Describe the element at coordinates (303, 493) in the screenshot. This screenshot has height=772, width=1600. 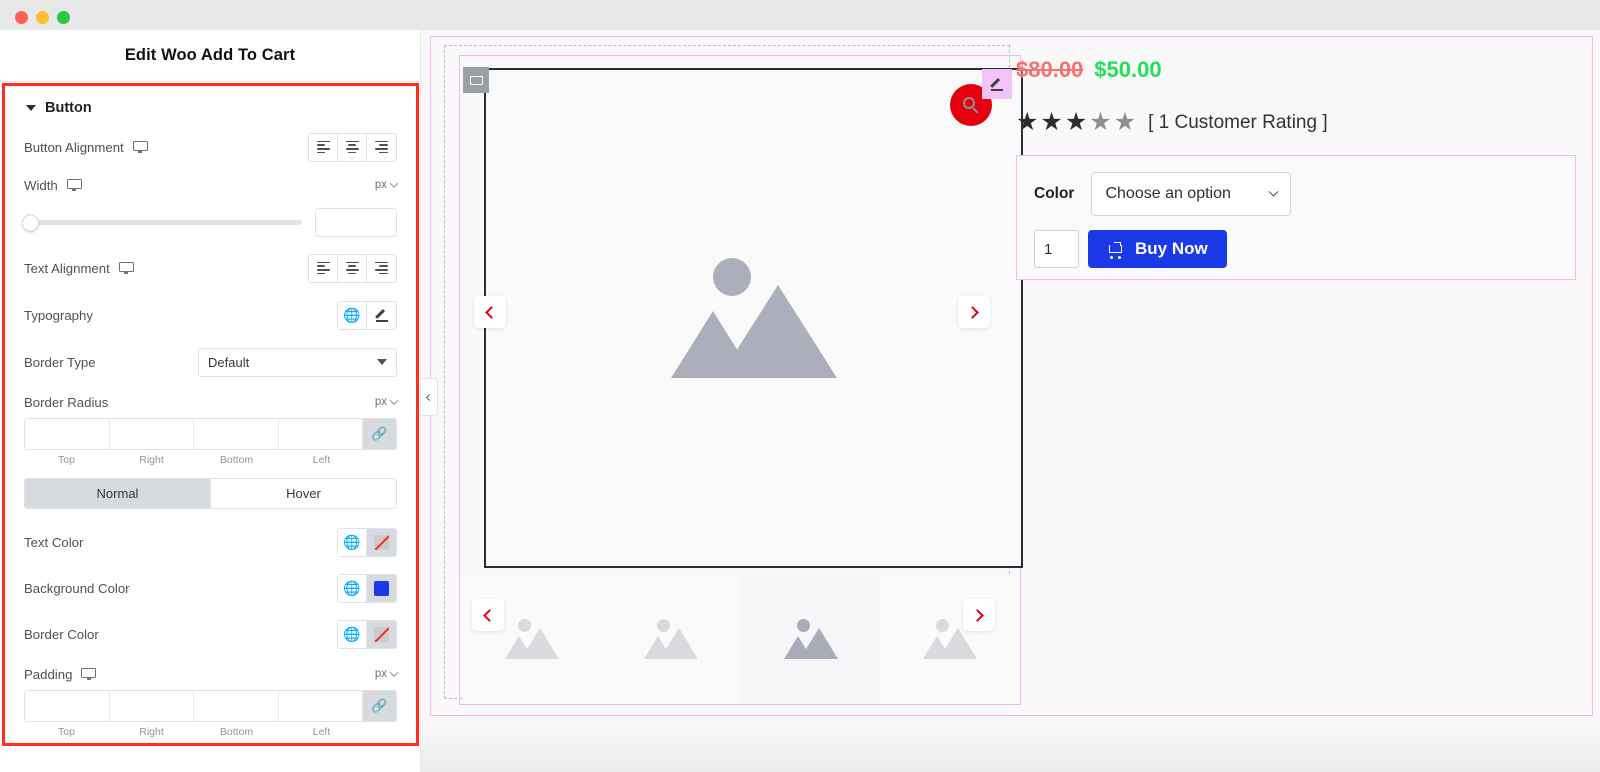
I see `tab-hover: Hover` at that location.